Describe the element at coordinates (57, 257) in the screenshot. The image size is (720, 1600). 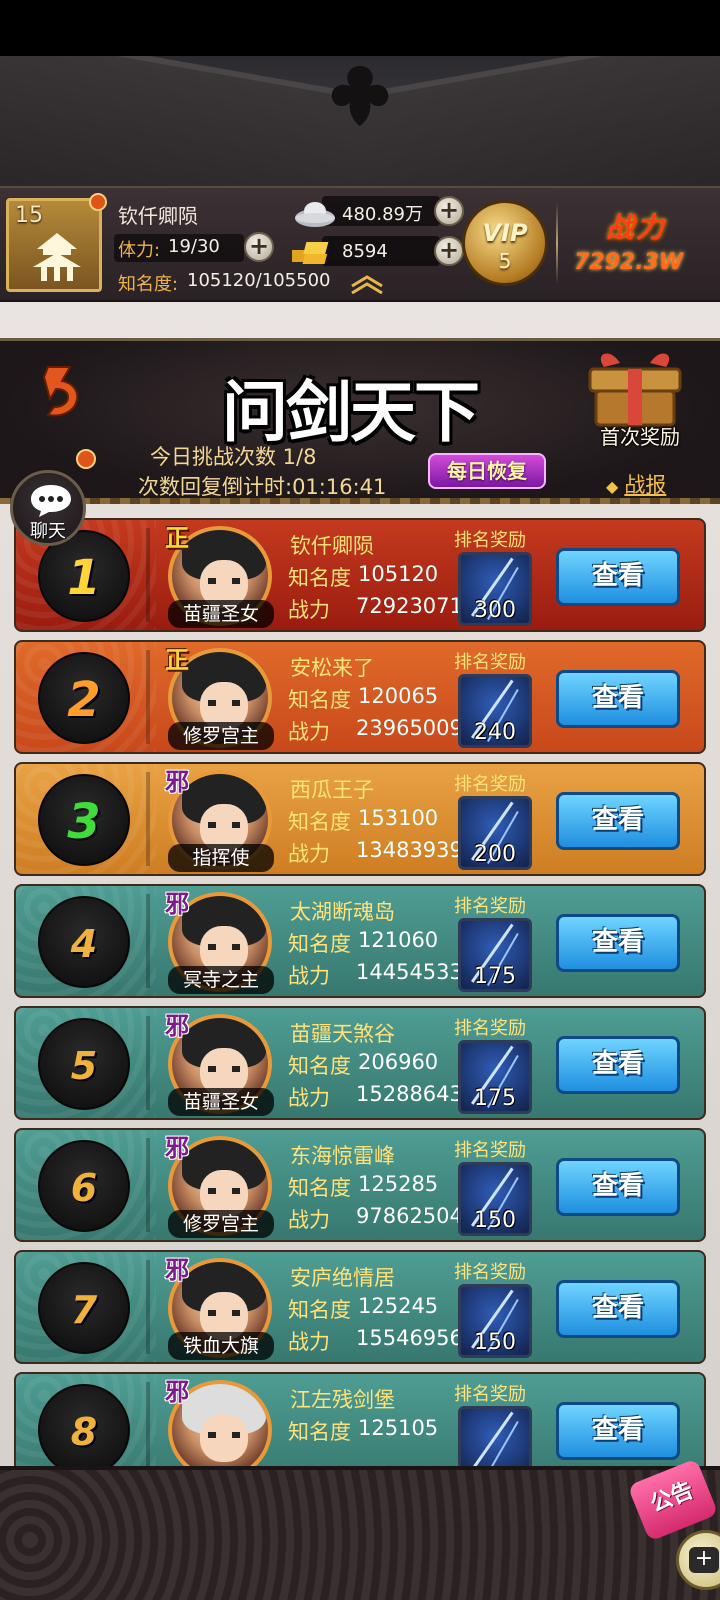
I see `pagoda-icon` at that location.